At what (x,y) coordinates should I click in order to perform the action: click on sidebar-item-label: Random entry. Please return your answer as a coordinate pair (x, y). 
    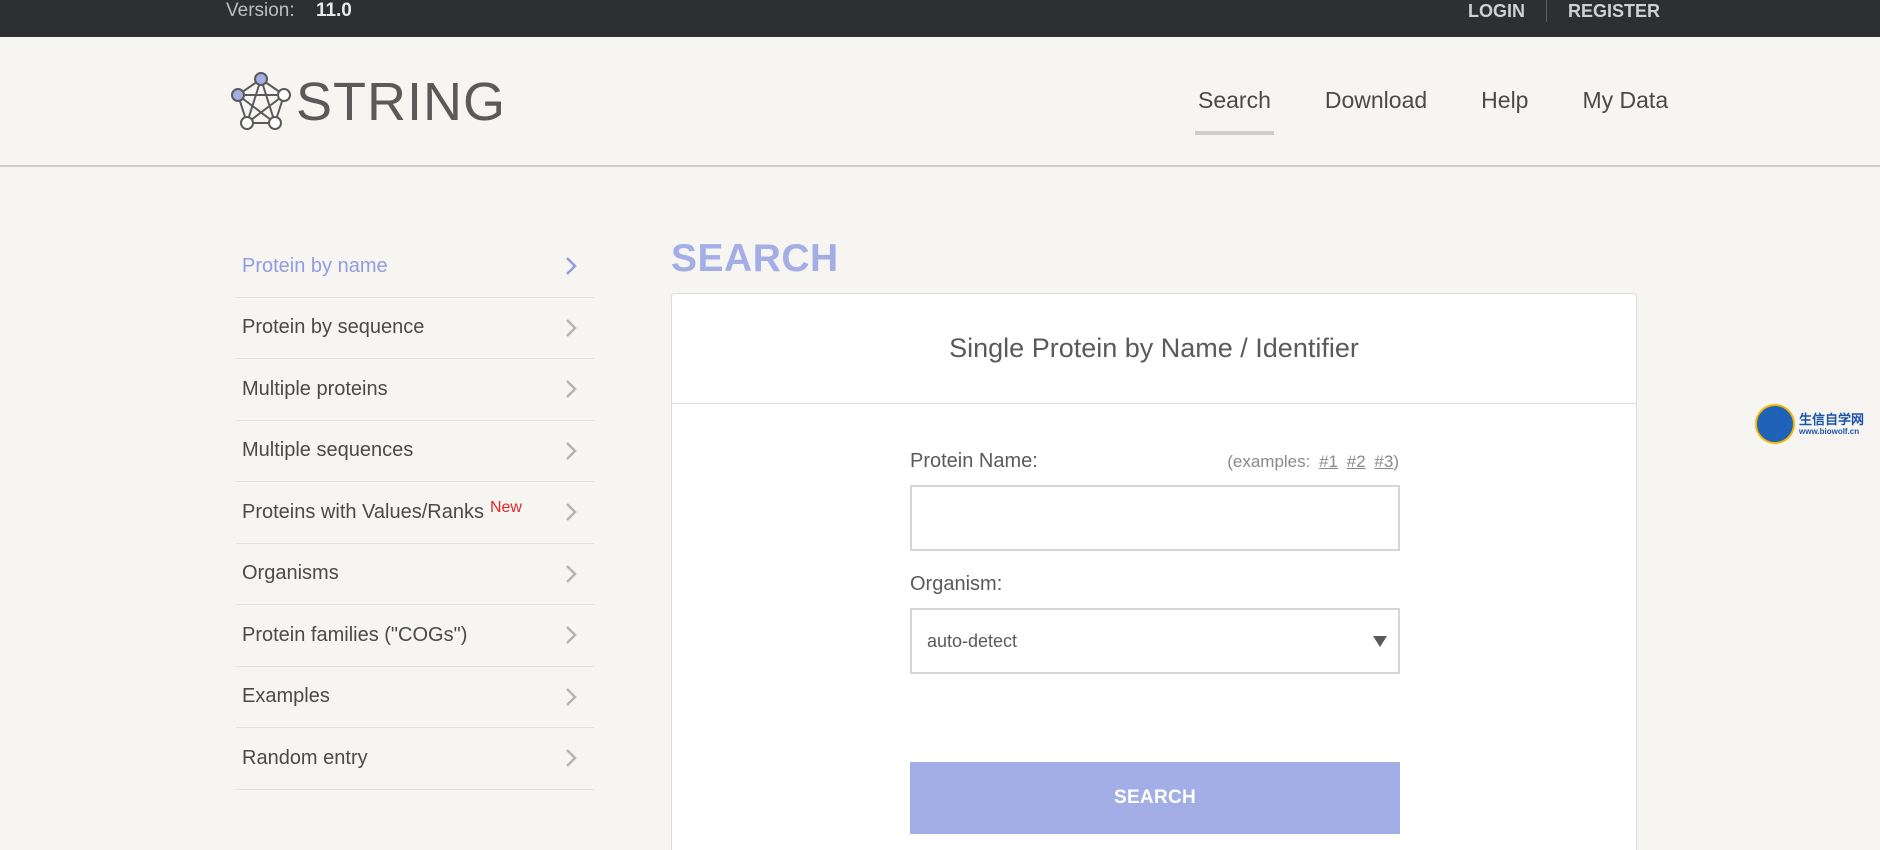
    Looking at the image, I should click on (305, 757).